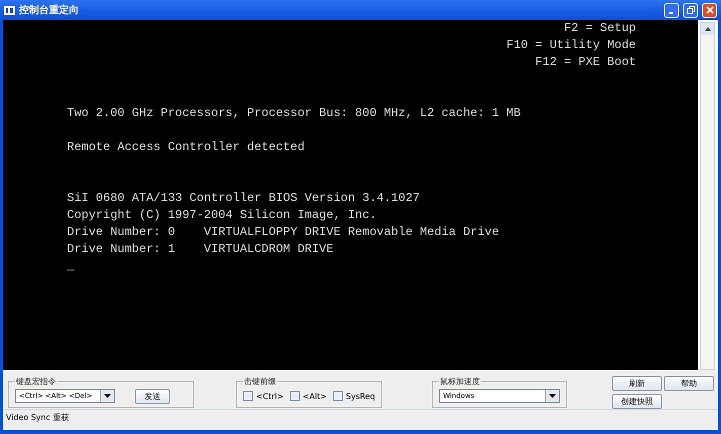 This screenshot has height=434, width=721. What do you see at coordinates (36, 381) in the screenshot?
I see `group-label: 键盘宏指令` at bounding box center [36, 381].